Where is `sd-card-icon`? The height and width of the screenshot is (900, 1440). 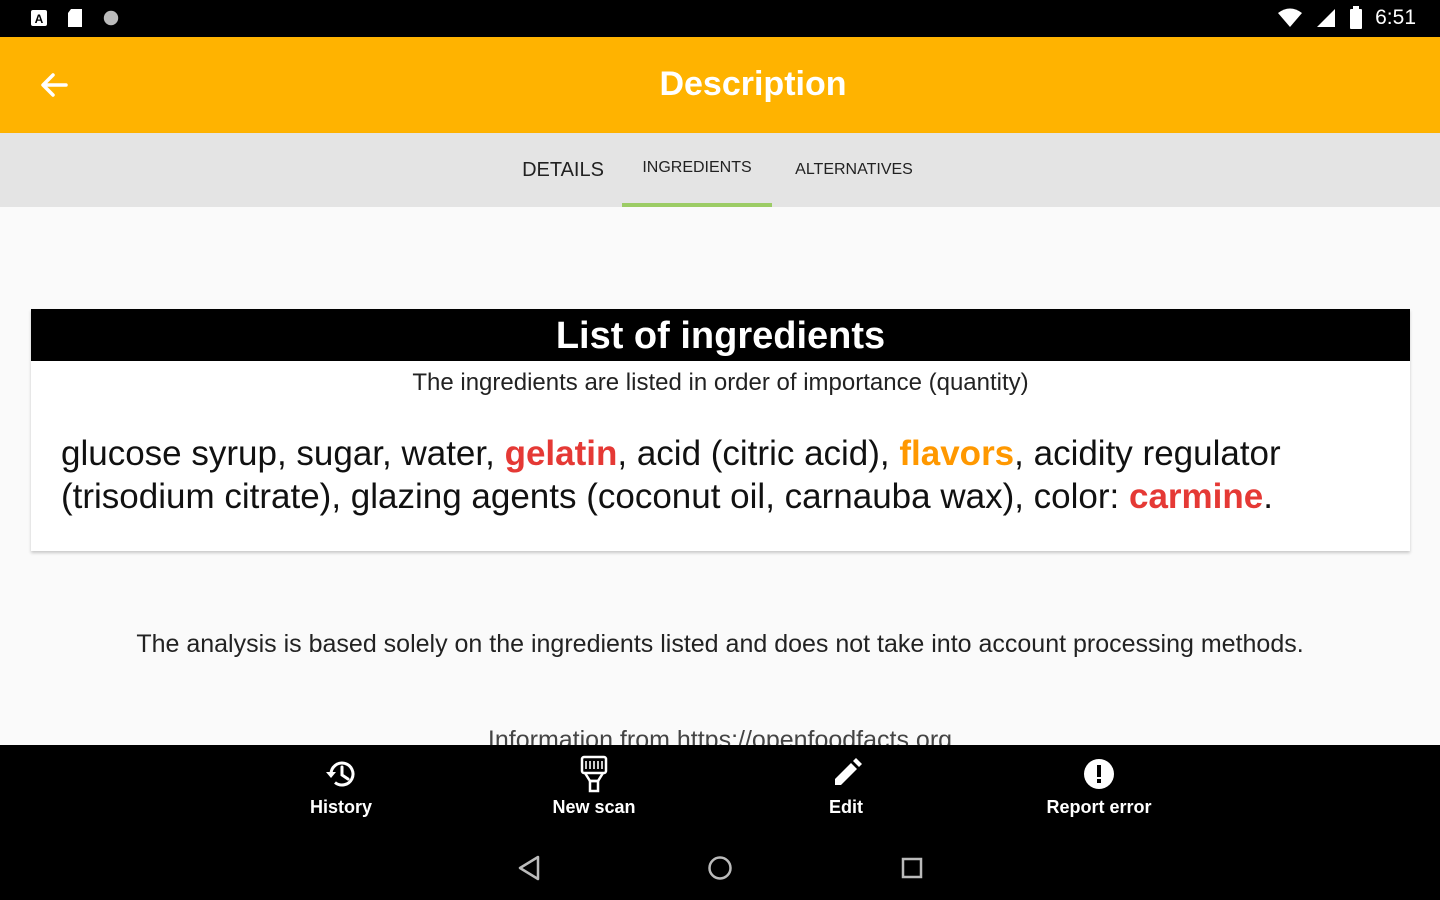
sd-card-icon is located at coordinates (75, 18).